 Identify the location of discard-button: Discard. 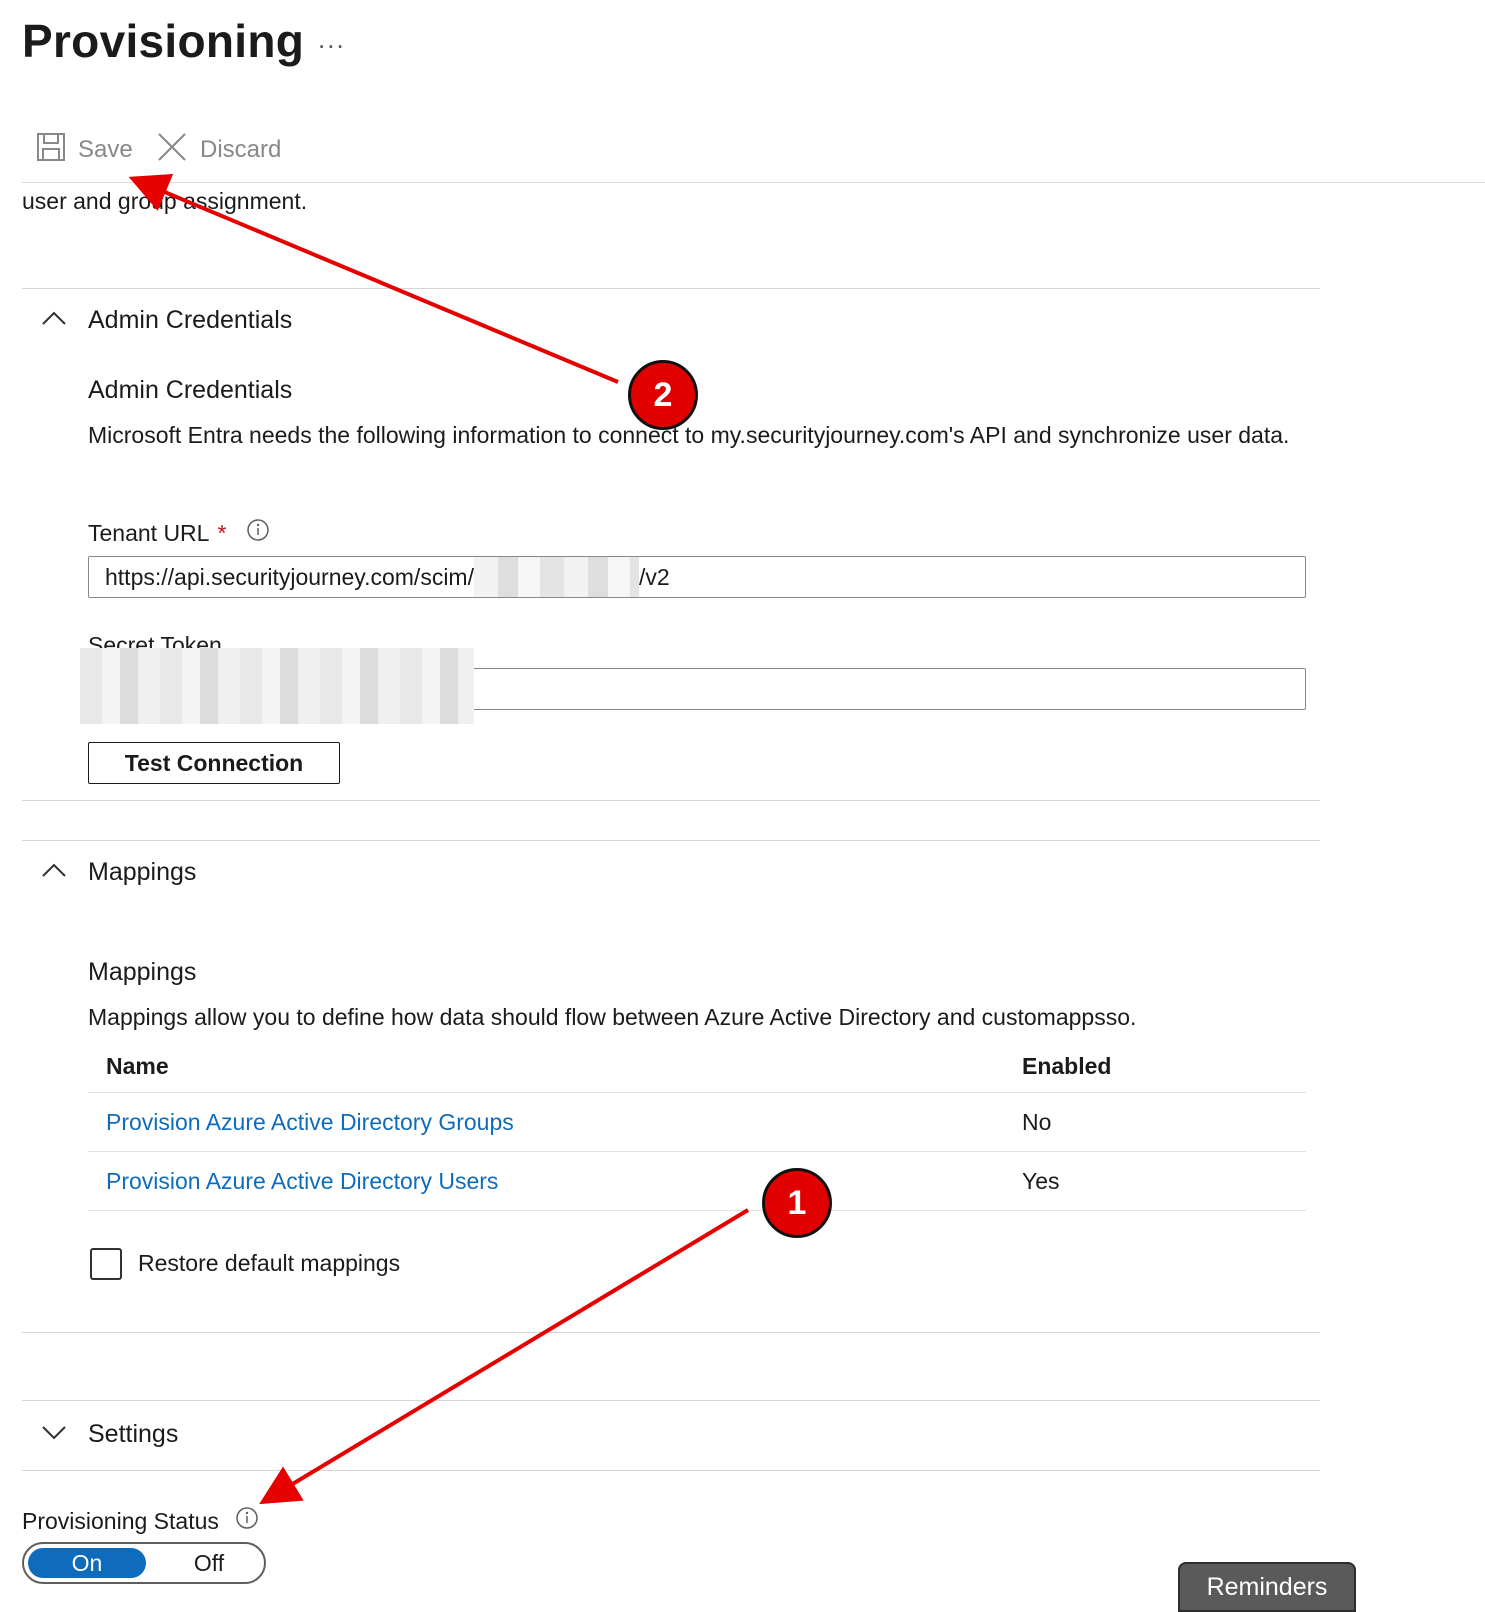
(218, 150).